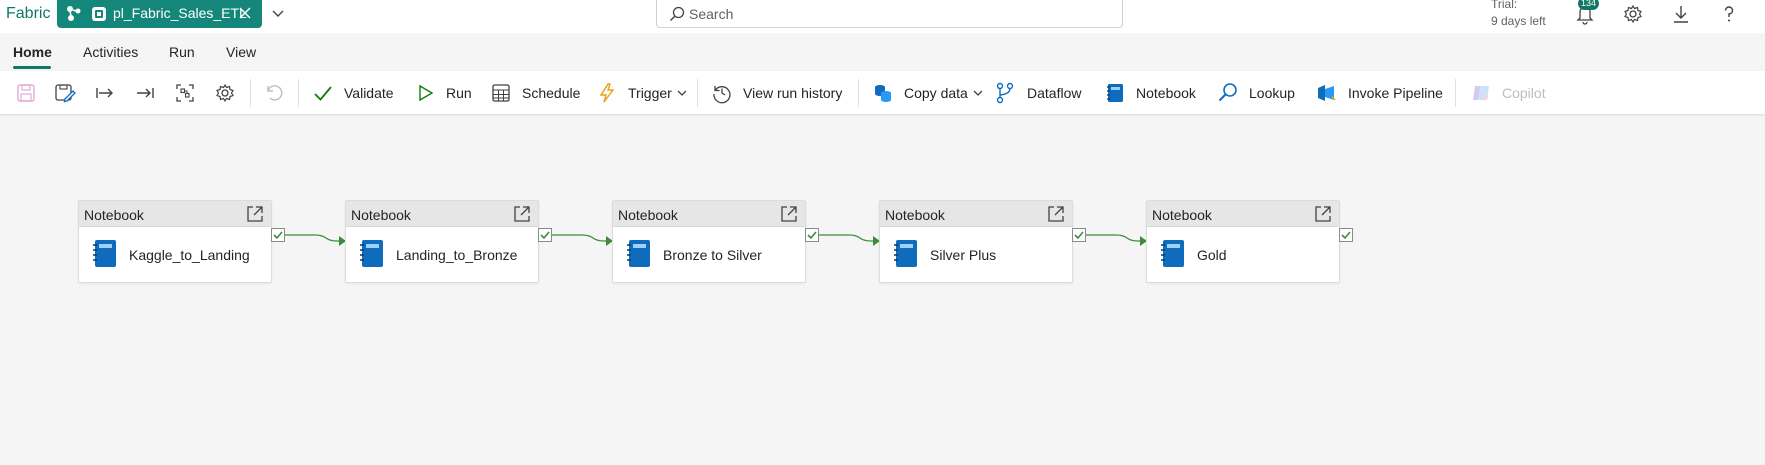 This screenshot has width=1765, height=465. Describe the element at coordinates (459, 92) in the screenshot. I see `run-label: Run` at that location.